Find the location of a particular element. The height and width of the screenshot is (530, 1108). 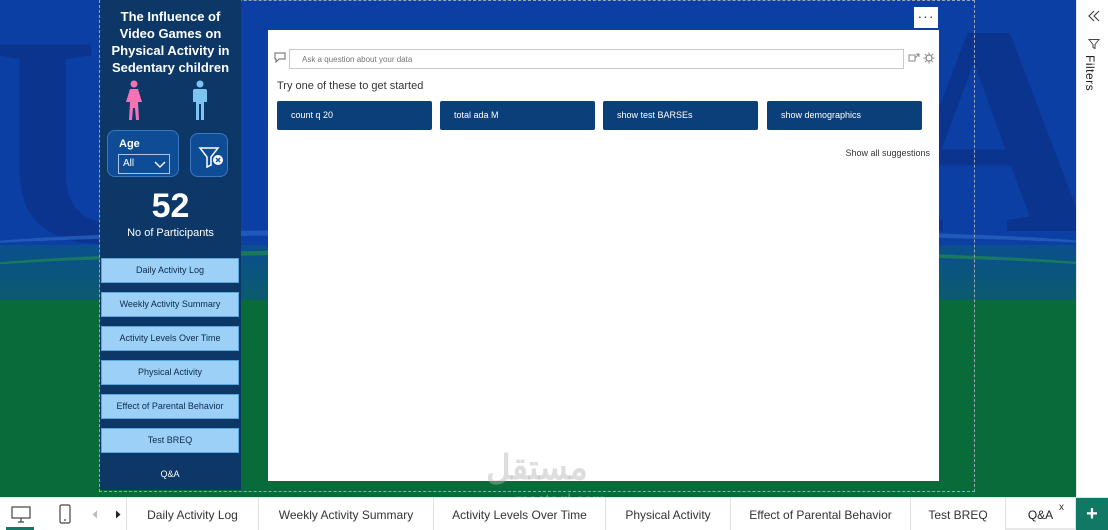

age-slicer-label: Age is located at coordinates (129, 144).